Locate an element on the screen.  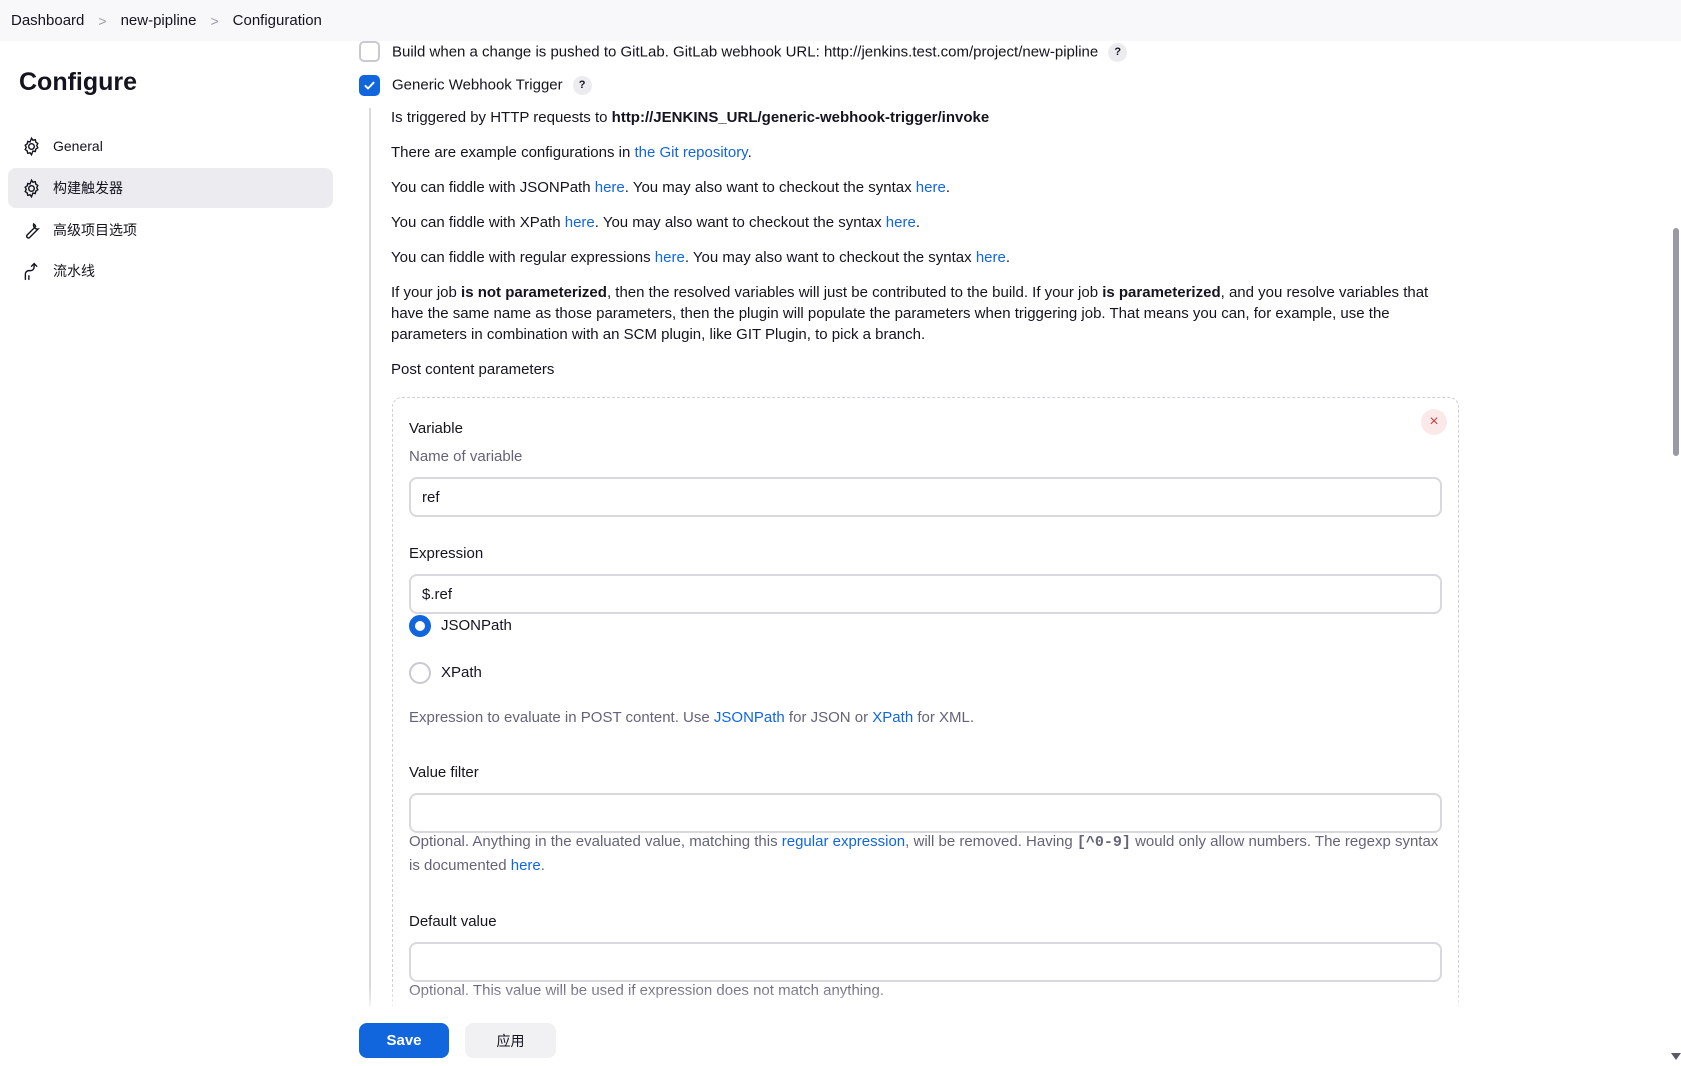
invoke-prefix: Is triggered by HTTP requests to is located at coordinates (501, 117).